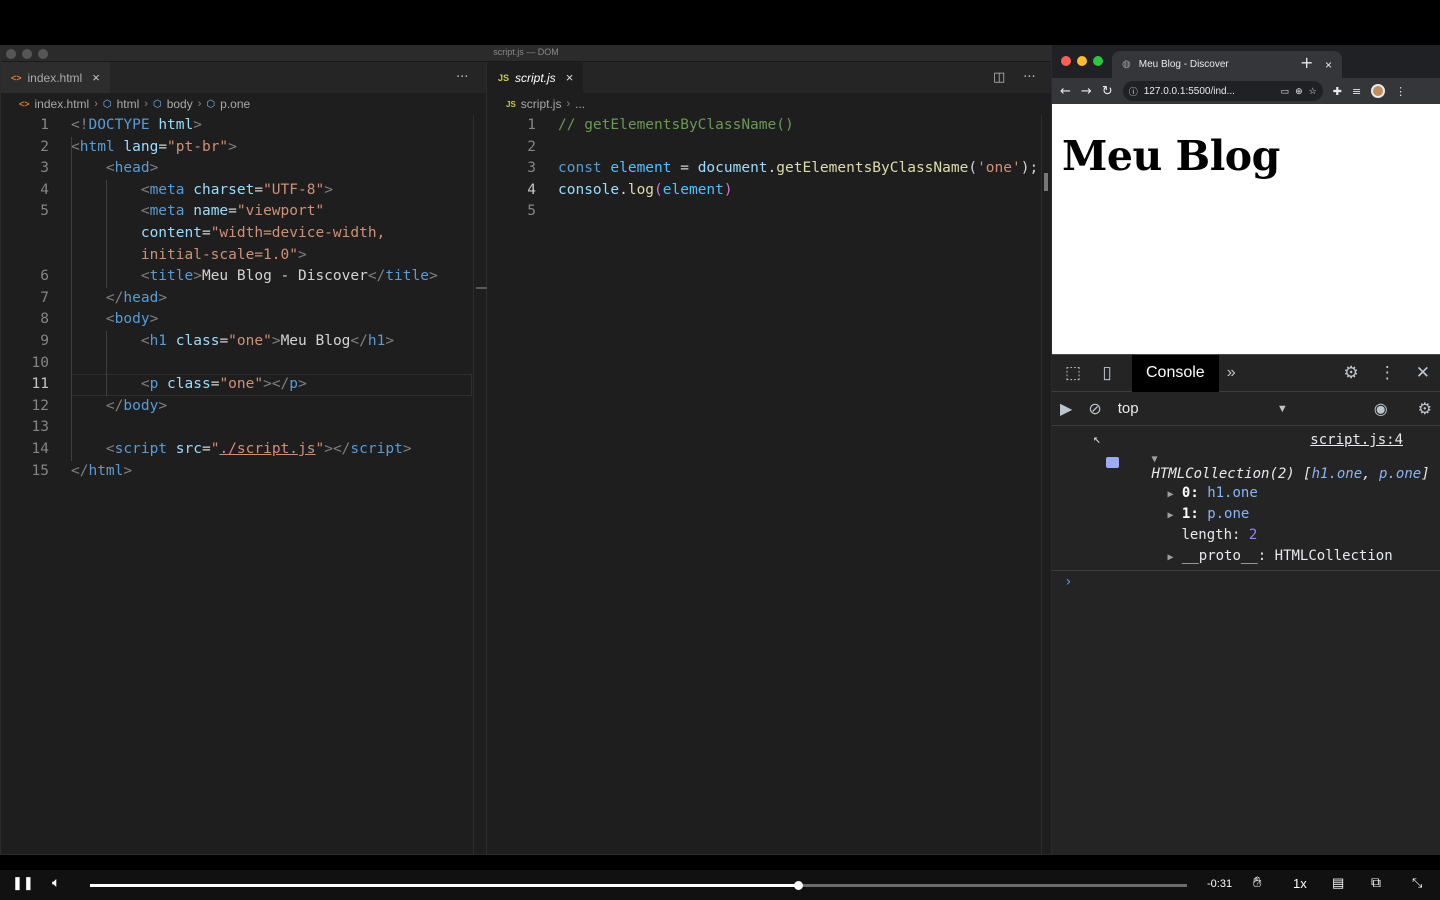 This screenshot has height=900, width=1440. What do you see at coordinates (158, 341) in the screenshot?
I see `code-token: h1` at bounding box center [158, 341].